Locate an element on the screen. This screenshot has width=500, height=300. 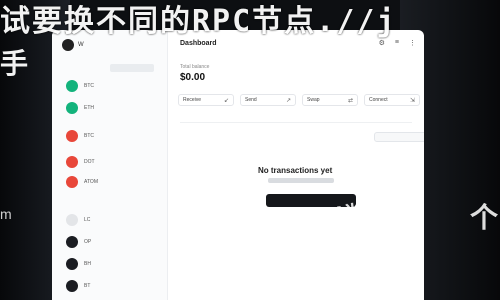
coin-label: BH is located at coordinates (87, 264).